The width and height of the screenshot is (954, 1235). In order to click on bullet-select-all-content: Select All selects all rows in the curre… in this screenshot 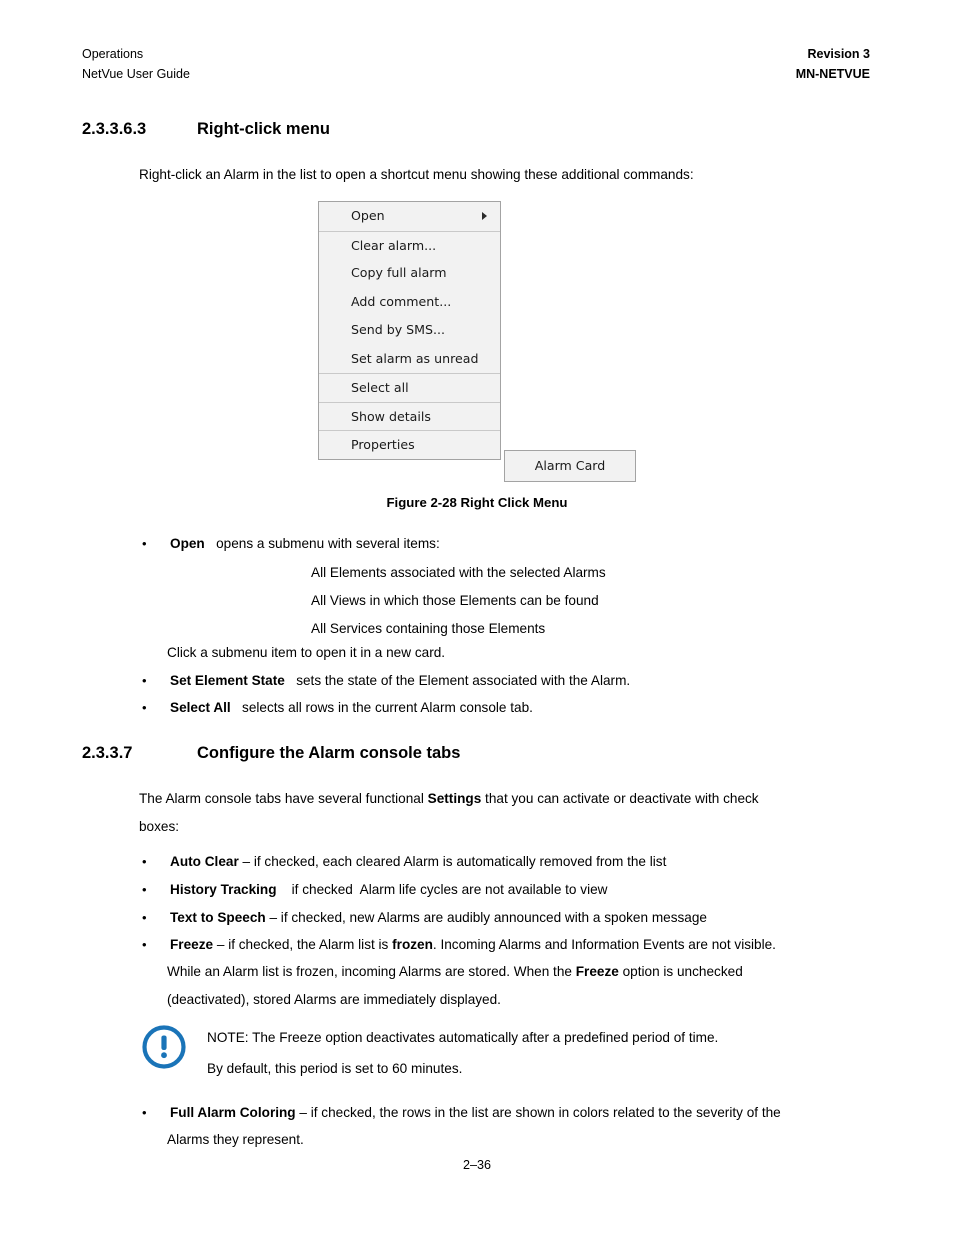, I will do `click(512, 707)`.